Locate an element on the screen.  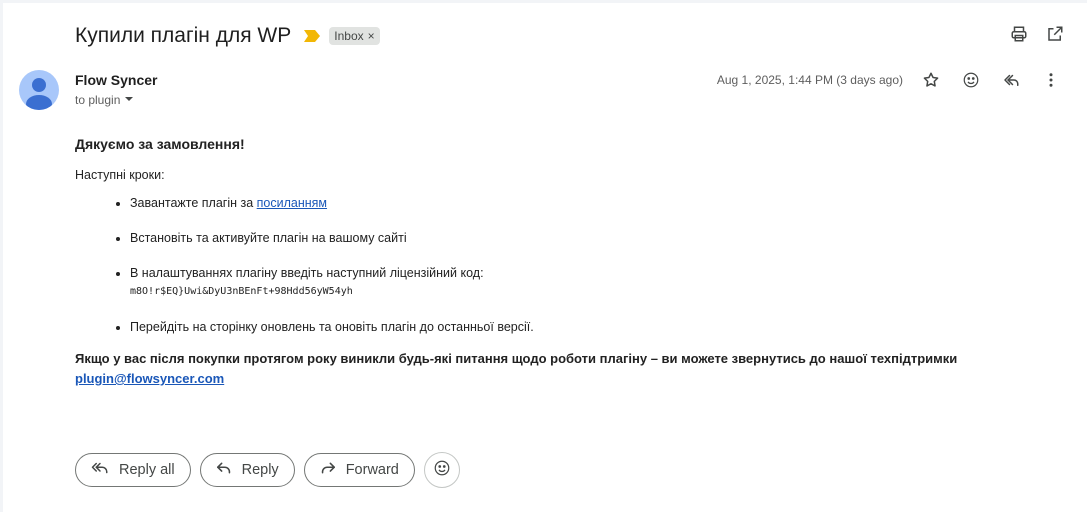
reply-button: Reply is located at coordinates (247, 470).